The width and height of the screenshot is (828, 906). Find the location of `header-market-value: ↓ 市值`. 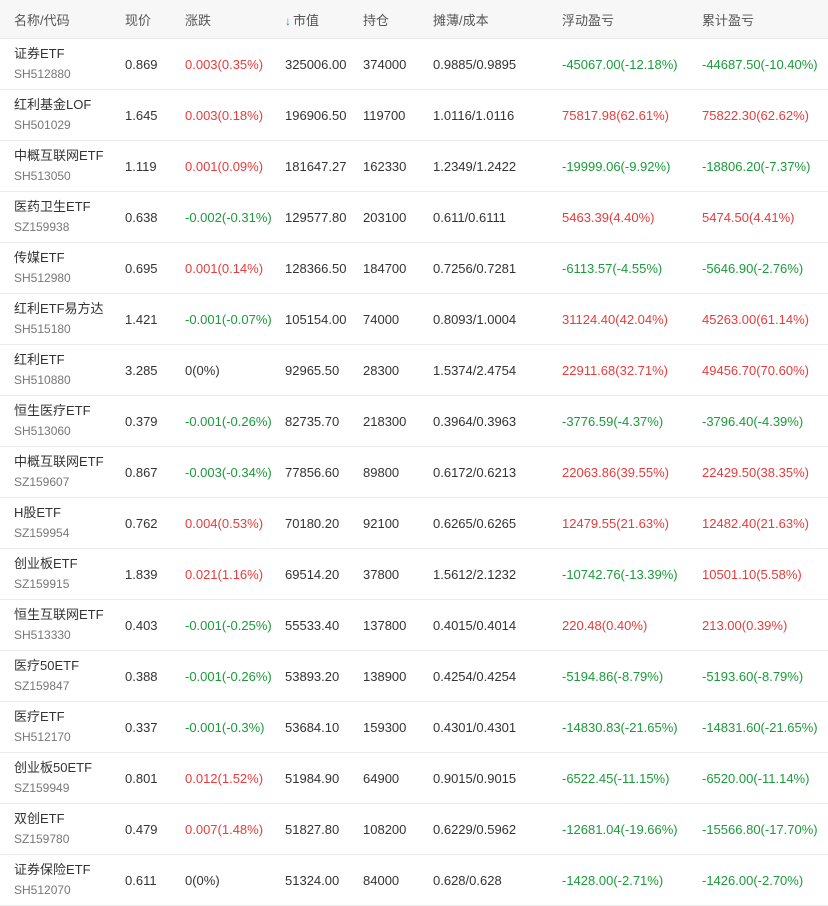

header-market-value: ↓ 市值 is located at coordinates (310, 19).